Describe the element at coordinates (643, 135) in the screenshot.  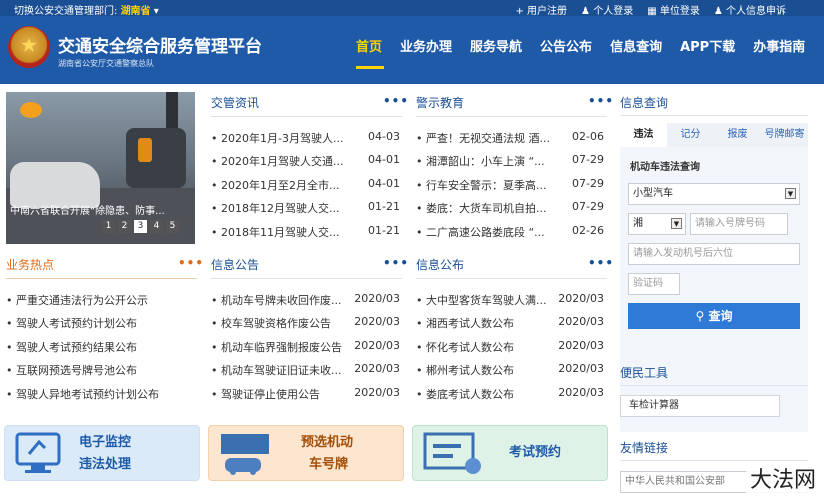
I see `tab-violation: 违法` at that location.